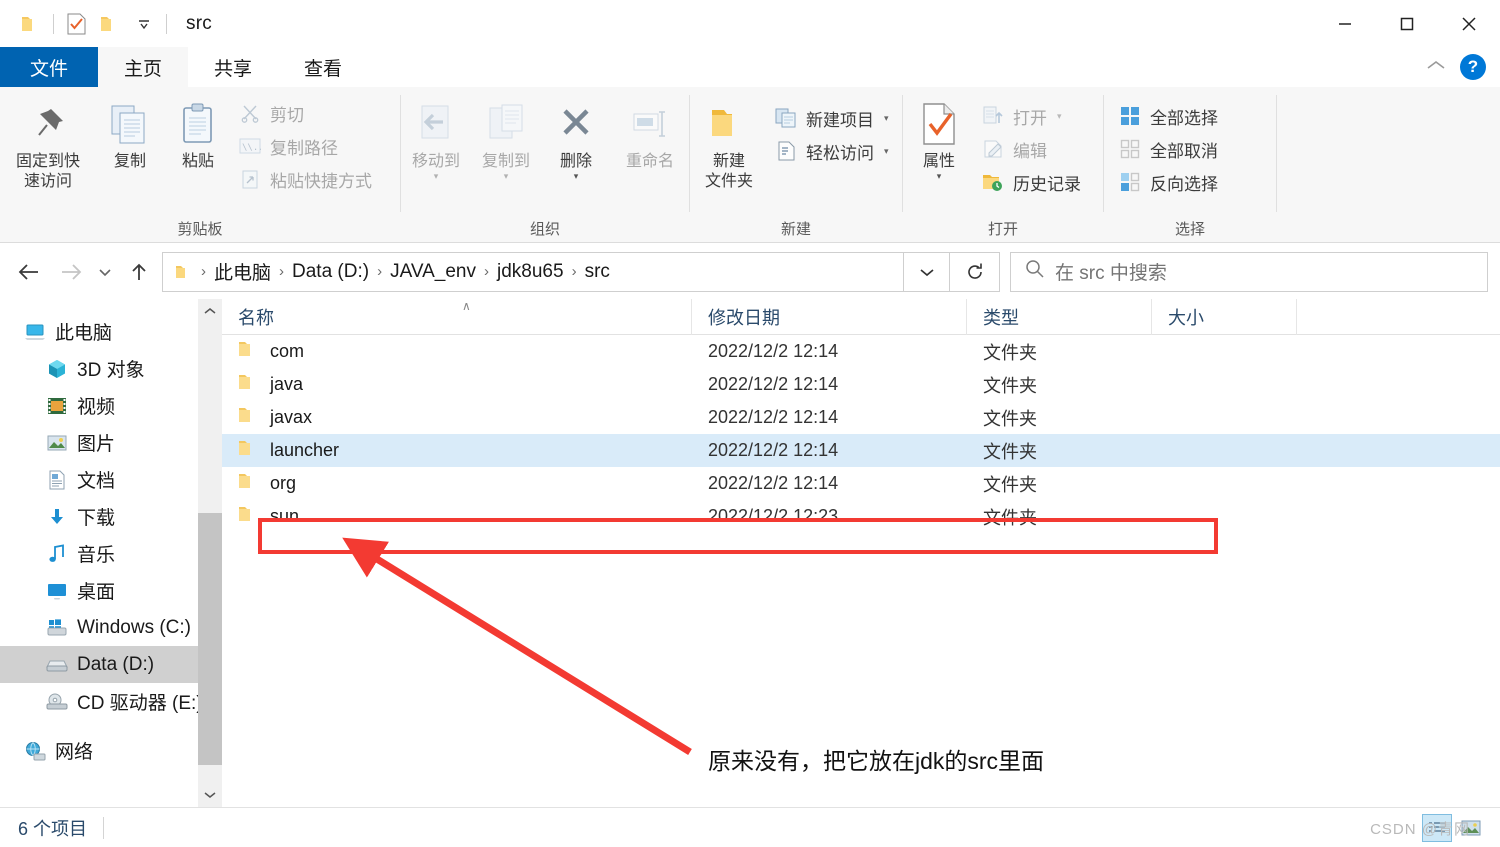  What do you see at coordinates (139, 272) in the screenshot?
I see `up-button` at bounding box center [139, 272].